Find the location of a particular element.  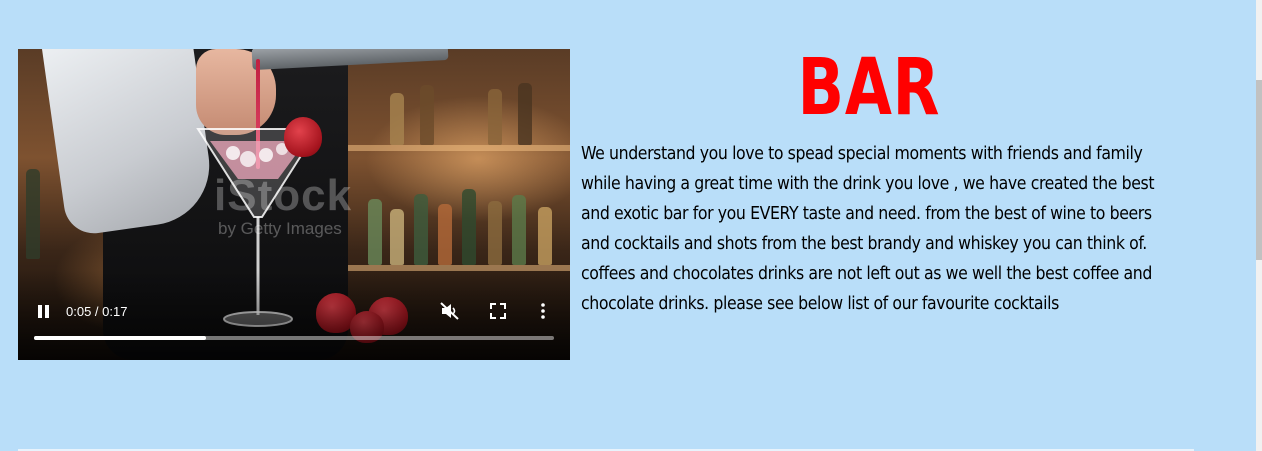

watermark: iStock is located at coordinates (283, 195).